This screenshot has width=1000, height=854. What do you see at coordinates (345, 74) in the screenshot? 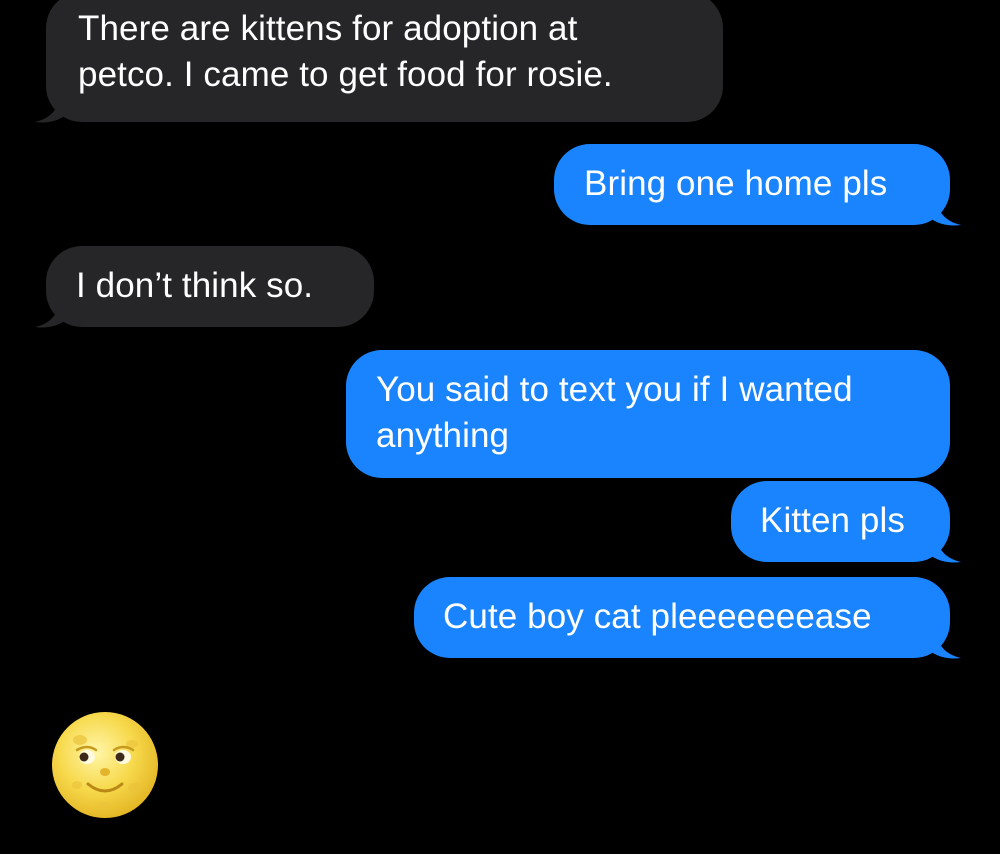
I see `message-text-line: petco. I came to get food for rosie.` at bounding box center [345, 74].